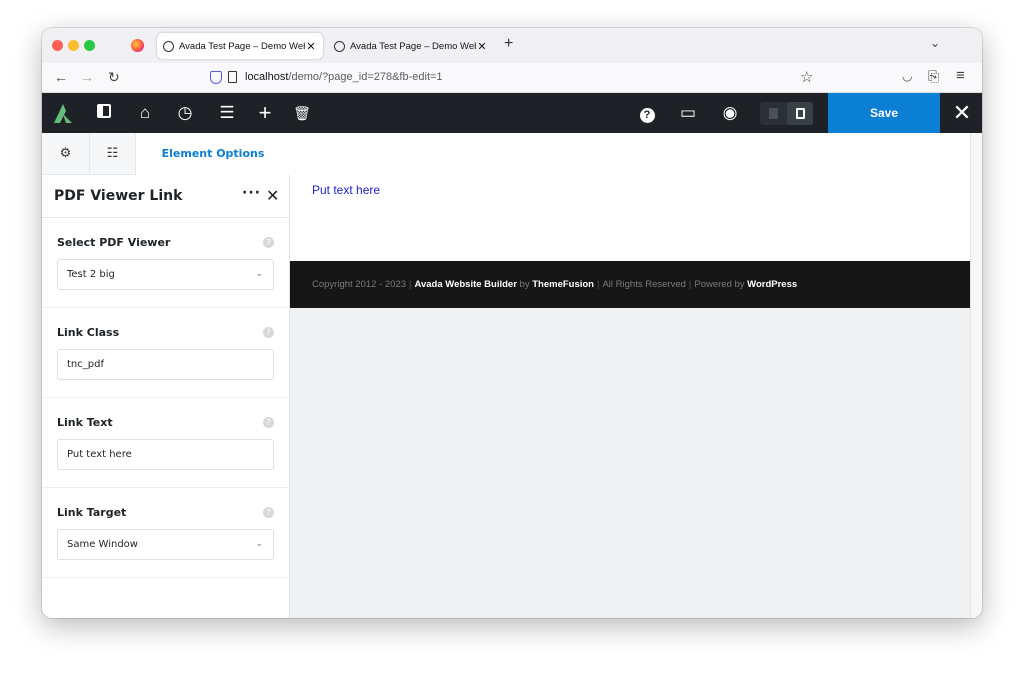  Describe the element at coordinates (644, 284) in the screenshot. I see `footer-rights: All Rights Reserved` at that location.